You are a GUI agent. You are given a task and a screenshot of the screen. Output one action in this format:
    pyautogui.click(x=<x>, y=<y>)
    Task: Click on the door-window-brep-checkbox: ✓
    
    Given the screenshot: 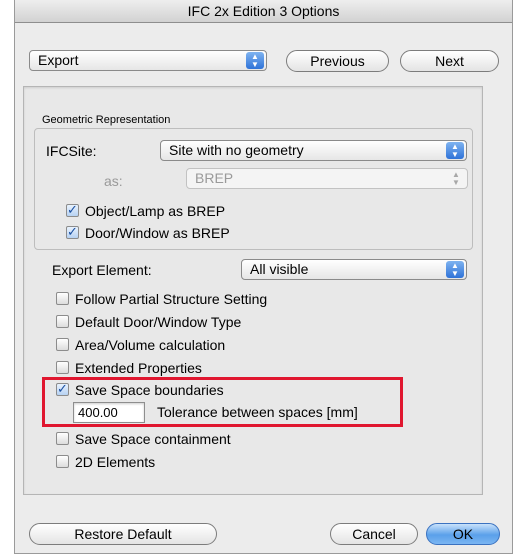 What is the action you would take?
    pyautogui.click(x=72, y=232)
    